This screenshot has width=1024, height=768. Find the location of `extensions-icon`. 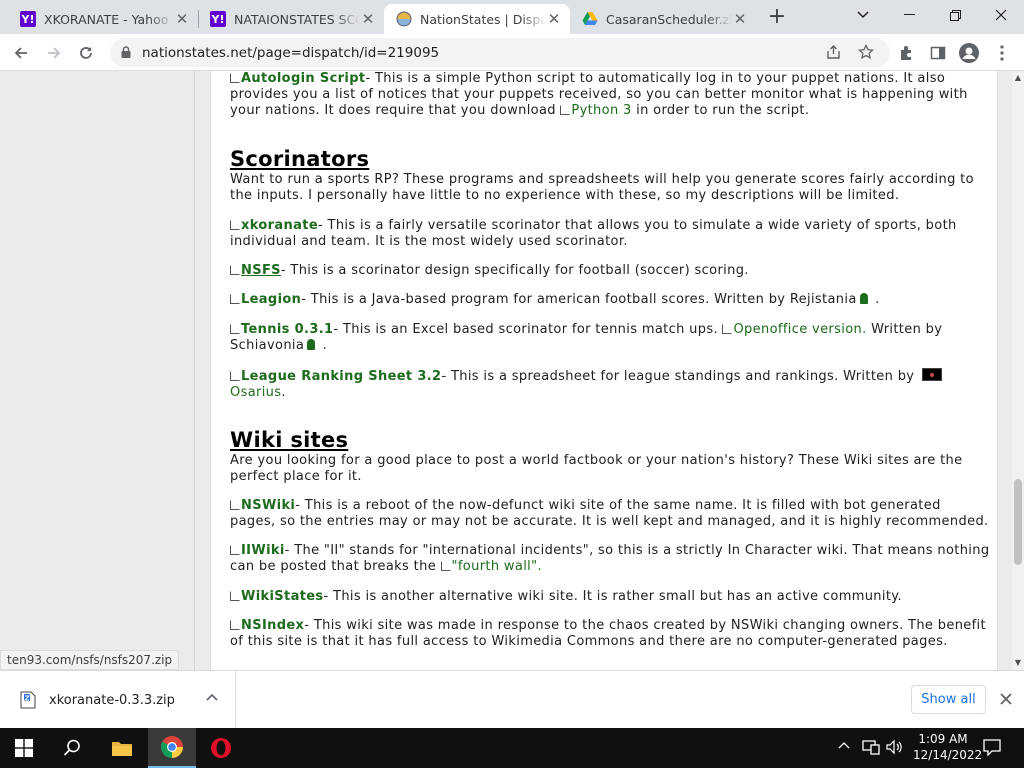

extensions-icon is located at coordinates (906, 53).